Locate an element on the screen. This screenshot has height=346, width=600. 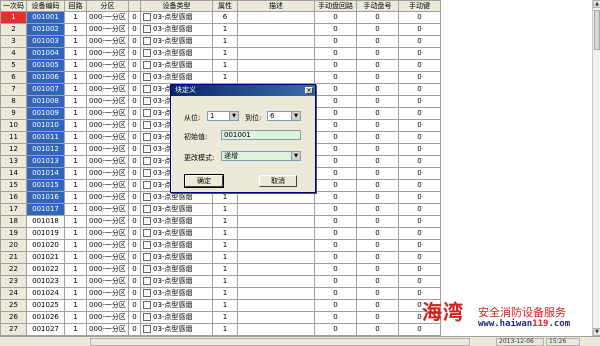
table-row: 3 001003 1 000-一分区 0 03-点型感烟 1 0 0 0 is located at coordinates (220, 41).